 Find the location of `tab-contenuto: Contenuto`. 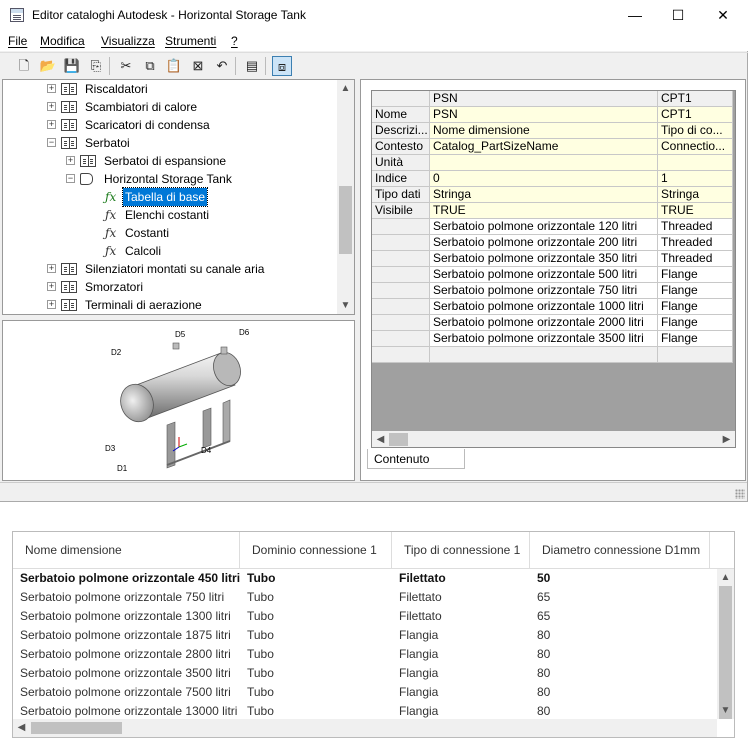

tab-contenuto: Contenuto is located at coordinates (416, 459).